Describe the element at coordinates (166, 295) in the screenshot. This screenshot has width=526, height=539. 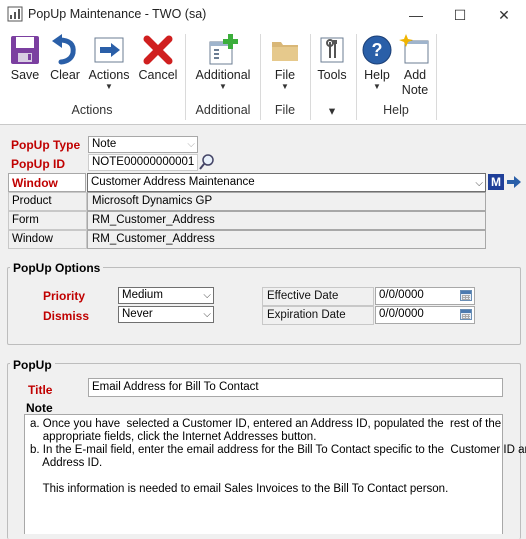
I see `priority-select: Medium ⌵` at that location.